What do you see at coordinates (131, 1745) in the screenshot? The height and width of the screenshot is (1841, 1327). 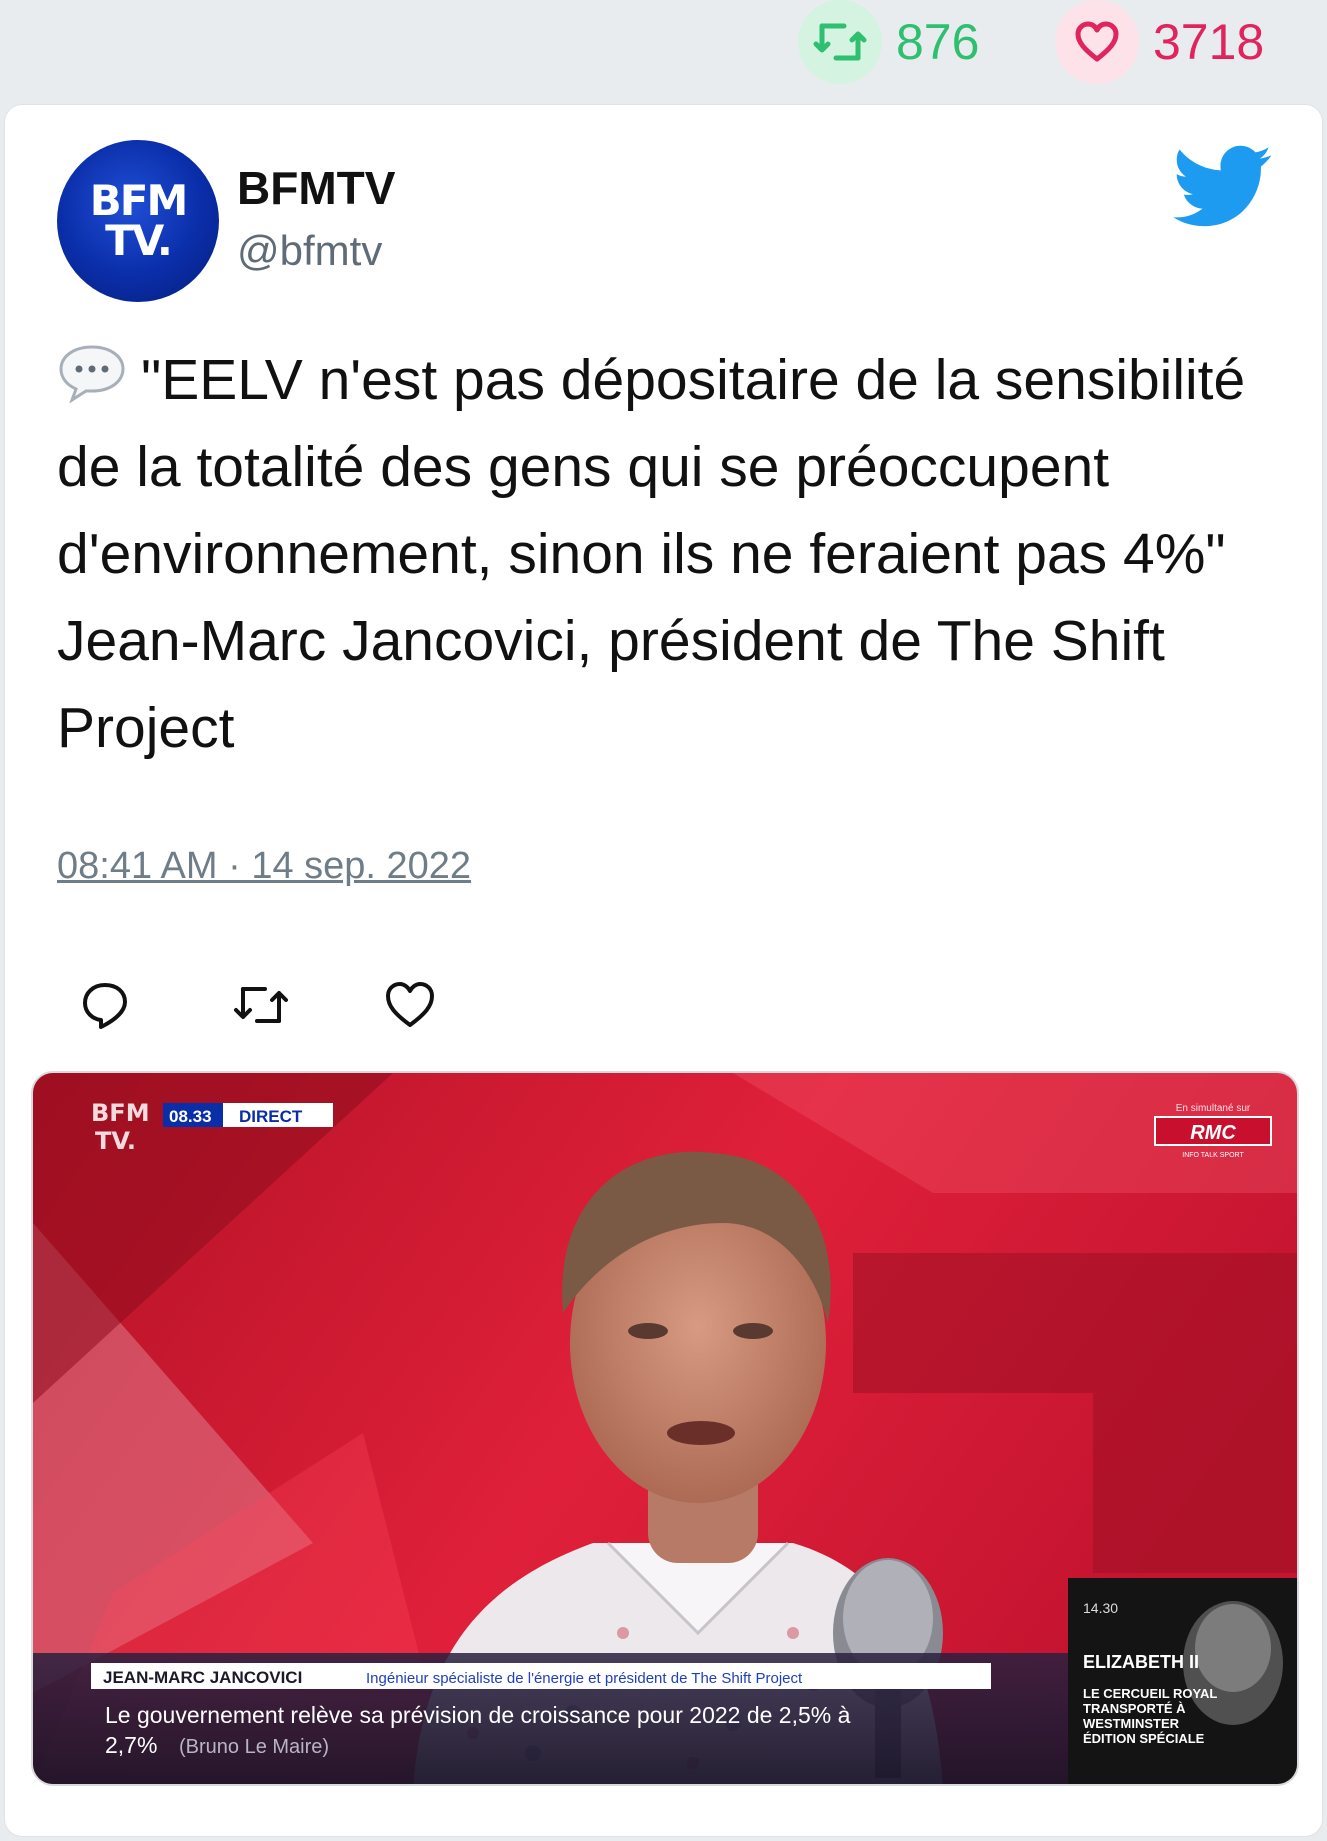 I see `ticker-line-2-main: 2,7%` at bounding box center [131, 1745].